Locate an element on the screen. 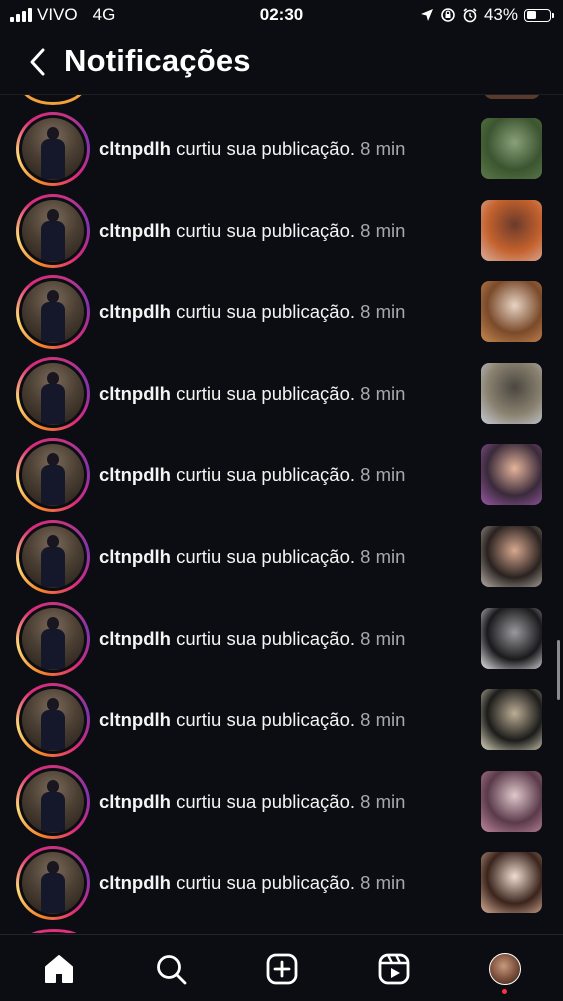 The image size is (563, 1001). post-thumbnail-partial is located at coordinates (512, 97).